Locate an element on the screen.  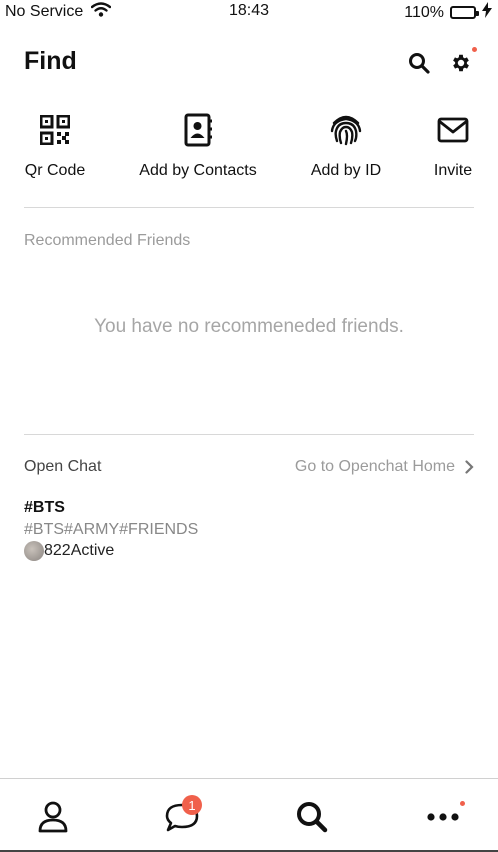
member-count: 822 is located at coordinates (57, 550).